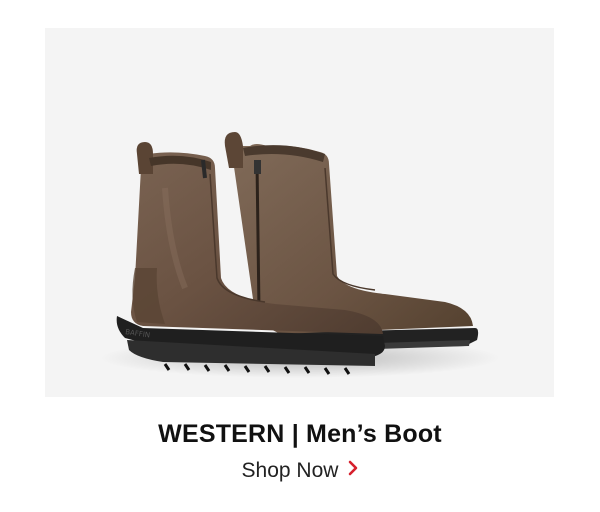  Describe the element at coordinates (353, 470) in the screenshot. I see `chevron-right-icon` at that location.